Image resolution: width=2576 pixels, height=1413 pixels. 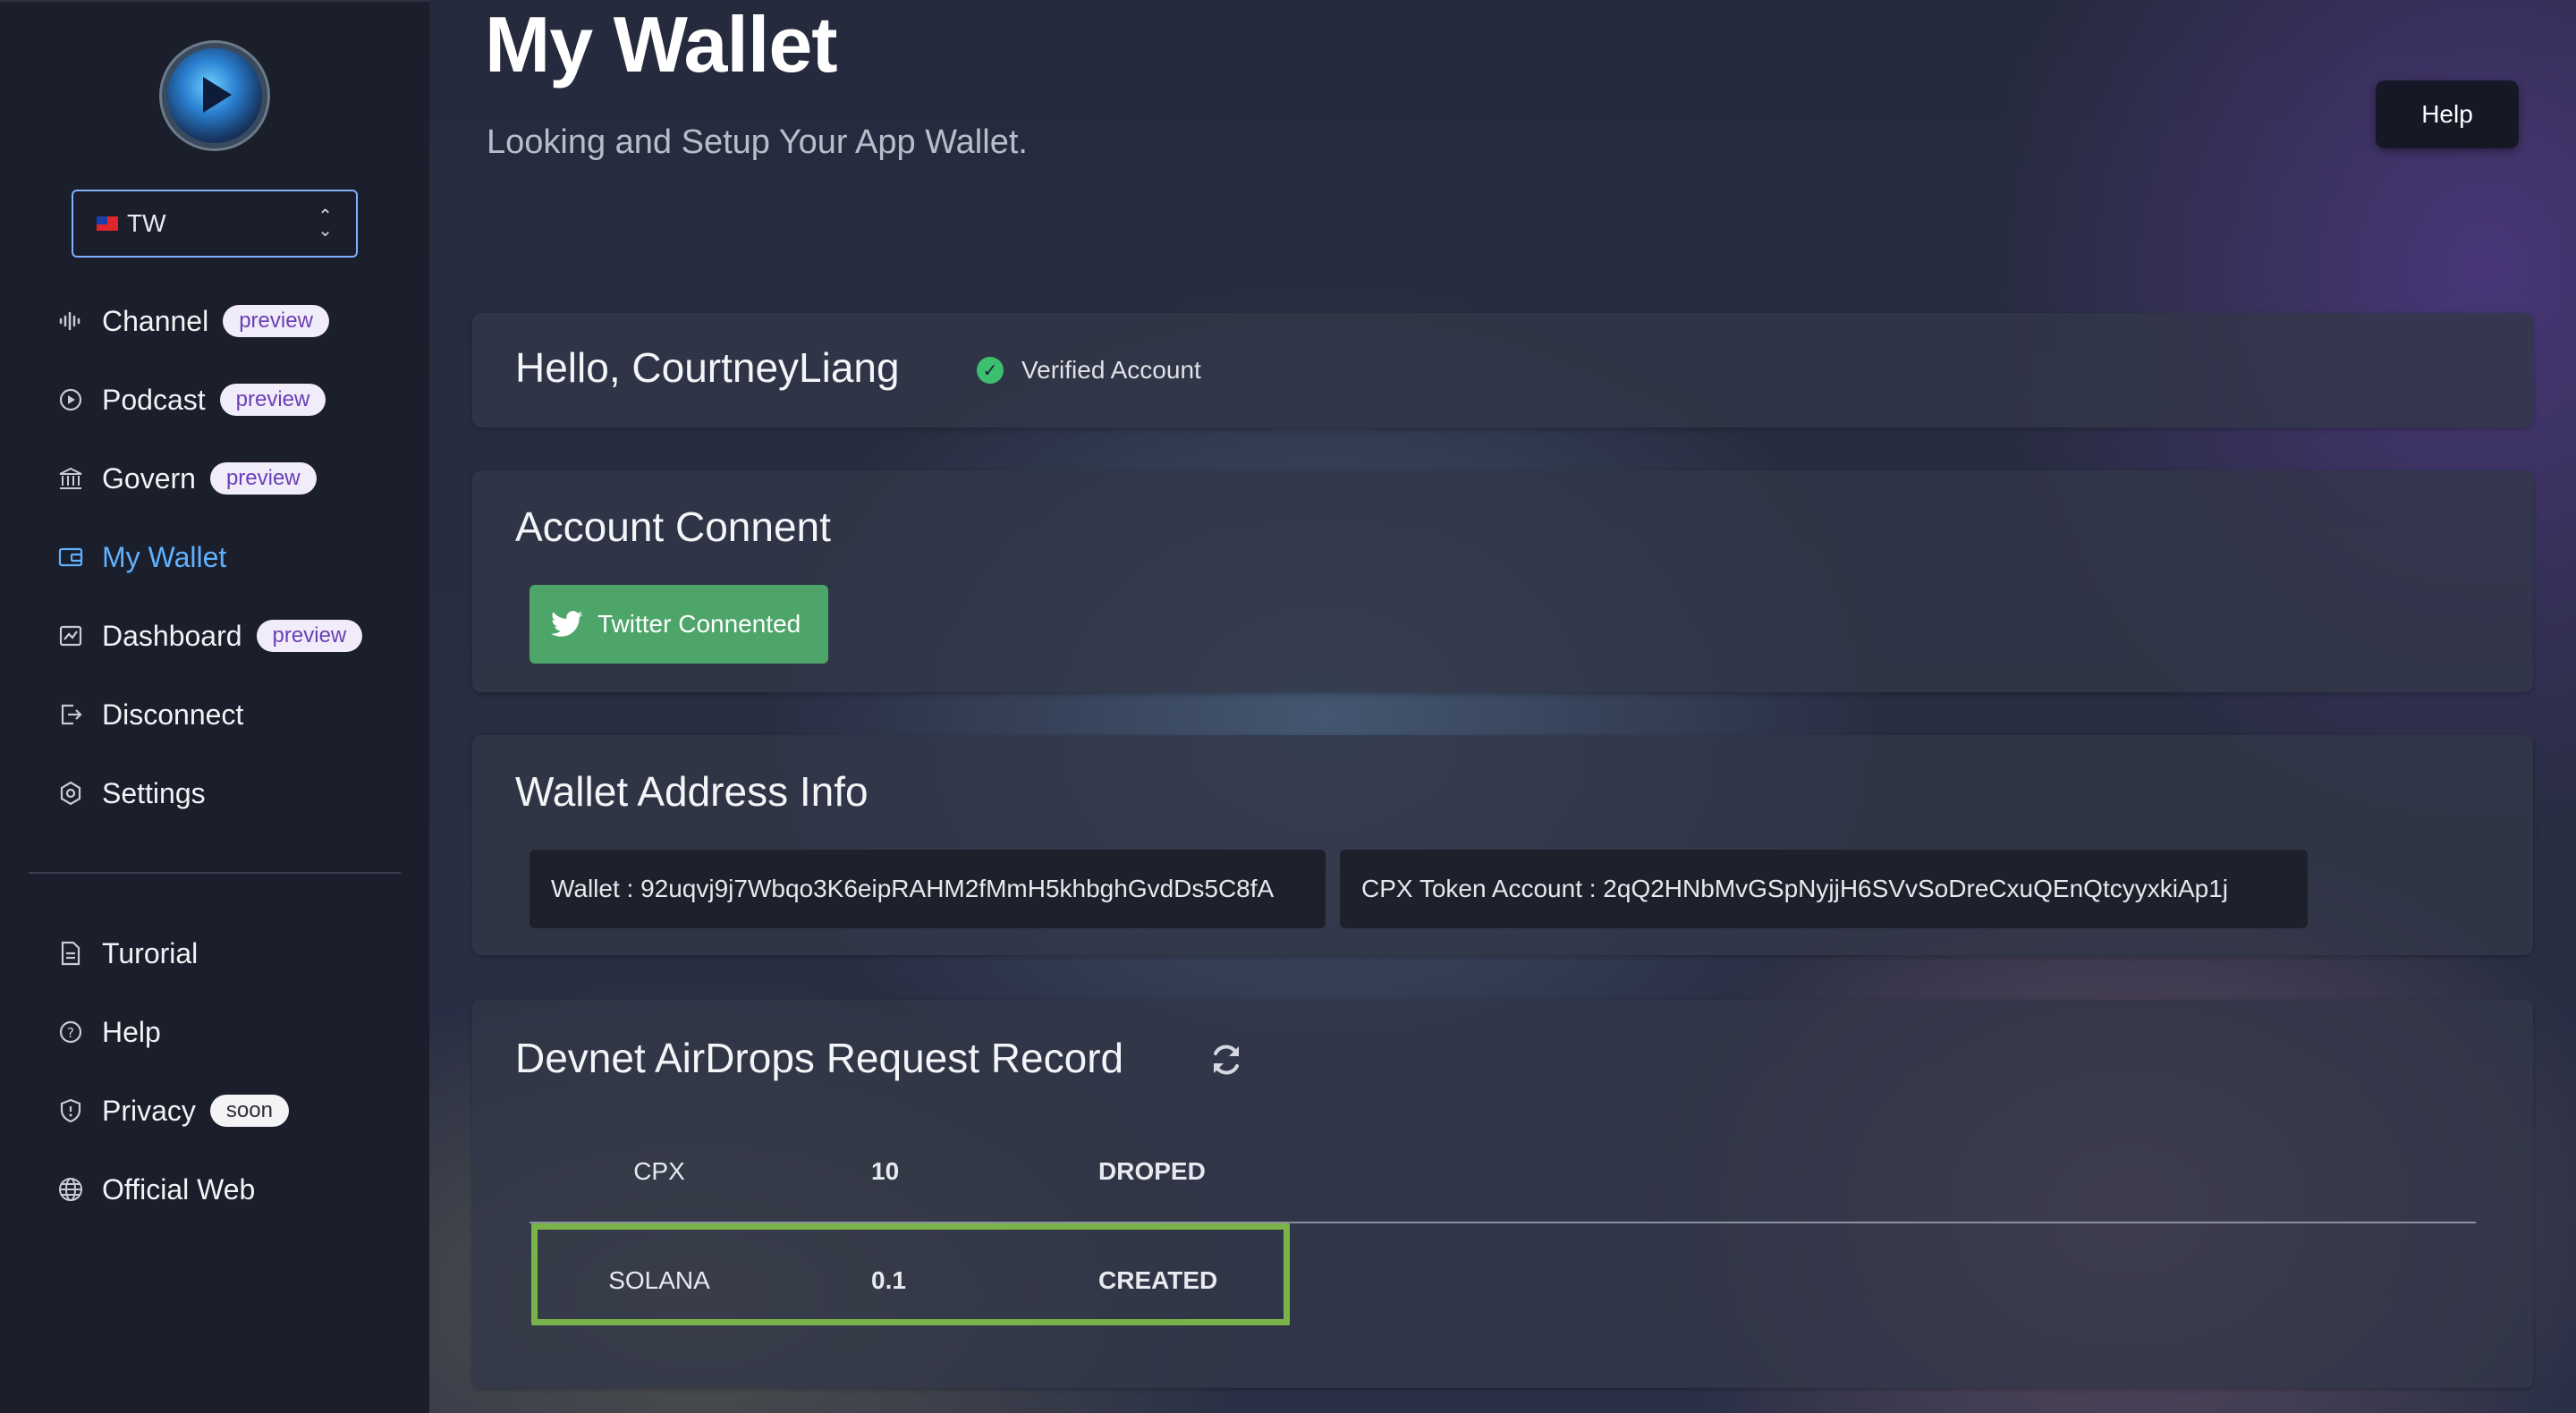 What do you see at coordinates (215, 224) in the screenshot?
I see `language-select: TW ⌃ ⌄` at bounding box center [215, 224].